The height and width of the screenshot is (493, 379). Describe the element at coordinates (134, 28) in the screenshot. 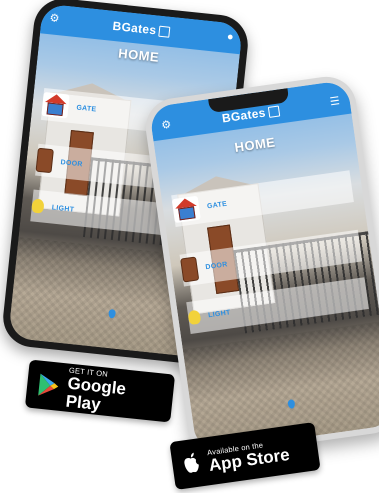

I see `logo-text: BGates` at that location.